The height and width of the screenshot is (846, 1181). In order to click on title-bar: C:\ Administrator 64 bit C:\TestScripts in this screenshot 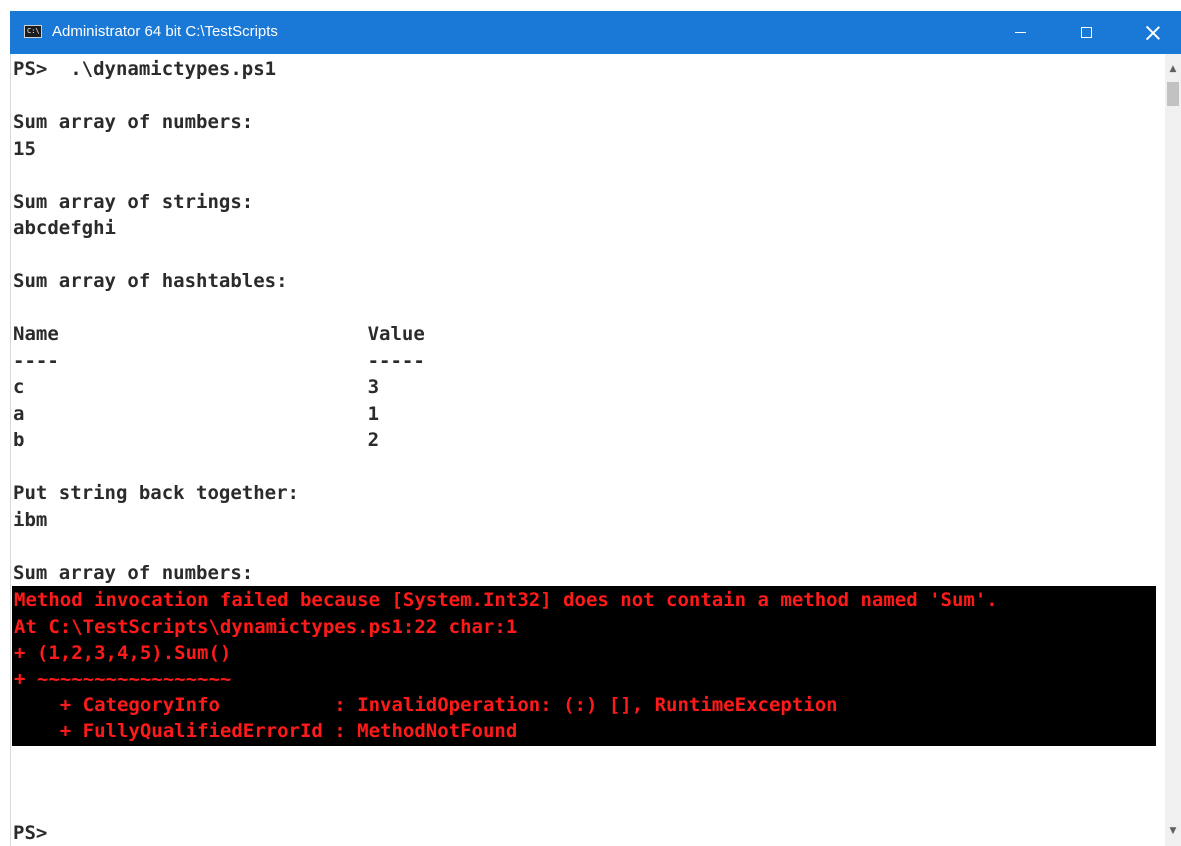, I will do `click(595, 32)`.